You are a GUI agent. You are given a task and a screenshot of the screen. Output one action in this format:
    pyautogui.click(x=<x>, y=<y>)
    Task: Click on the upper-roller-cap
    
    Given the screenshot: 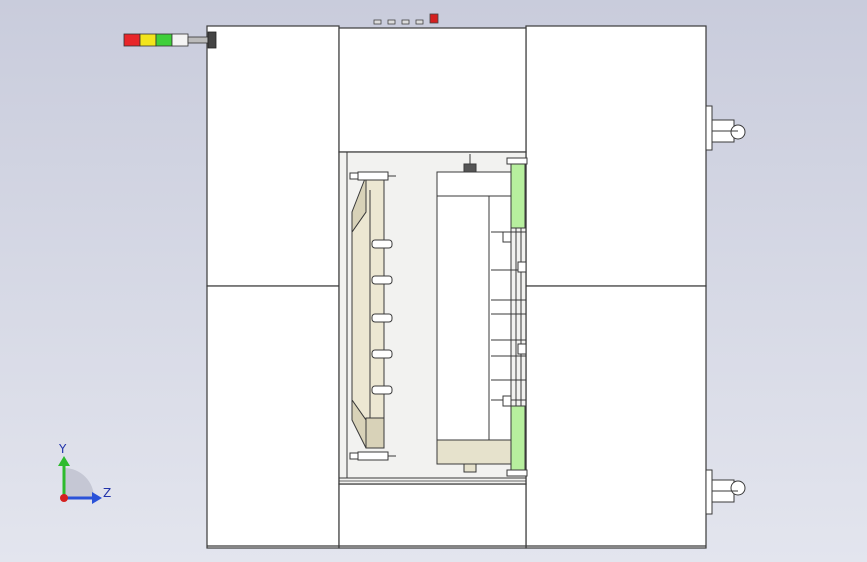 What is the action you would take?
    pyautogui.click(x=517, y=161)
    